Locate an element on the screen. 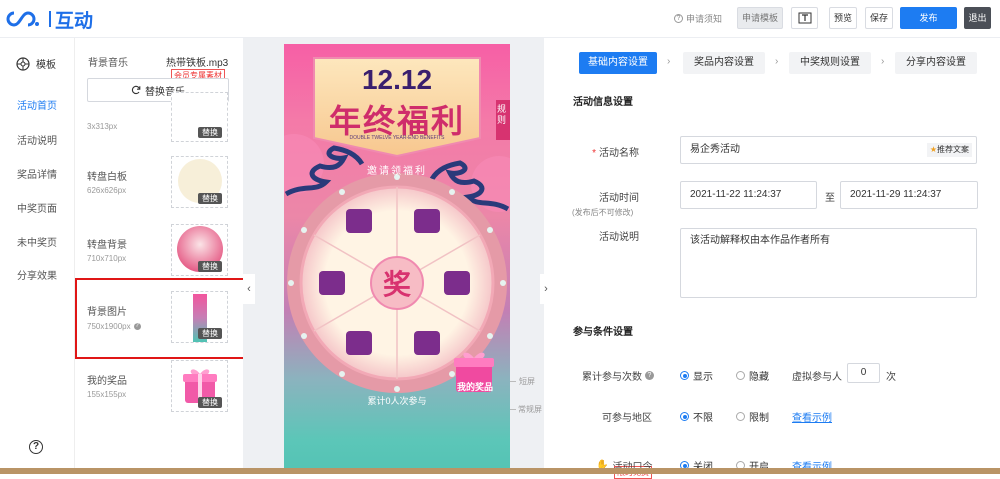 The height and width of the screenshot is (479, 1000). count-show-radio: 显示 is located at coordinates (696, 375).